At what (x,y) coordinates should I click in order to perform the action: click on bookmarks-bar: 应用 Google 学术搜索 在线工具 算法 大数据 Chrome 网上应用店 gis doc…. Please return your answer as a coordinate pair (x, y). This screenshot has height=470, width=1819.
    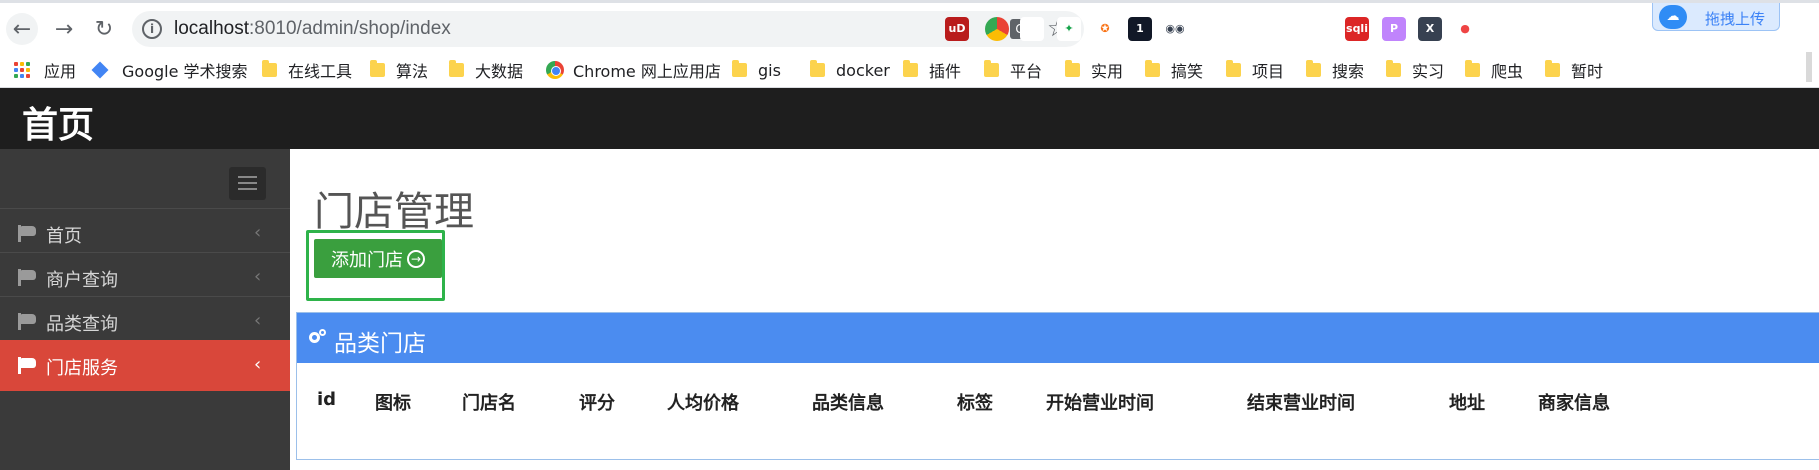
    Looking at the image, I should click on (909, 70).